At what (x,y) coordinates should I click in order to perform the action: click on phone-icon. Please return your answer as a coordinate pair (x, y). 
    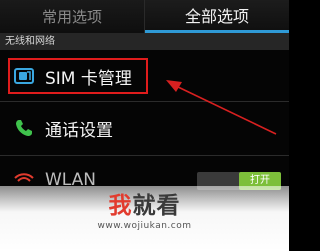
    Looking at the image, I should click on (24, 128).